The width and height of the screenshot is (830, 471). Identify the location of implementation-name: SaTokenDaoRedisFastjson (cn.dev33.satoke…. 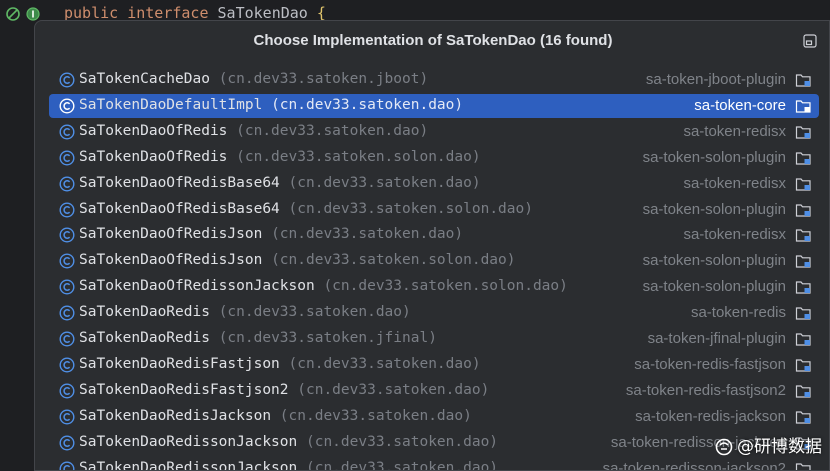
(280, 364).